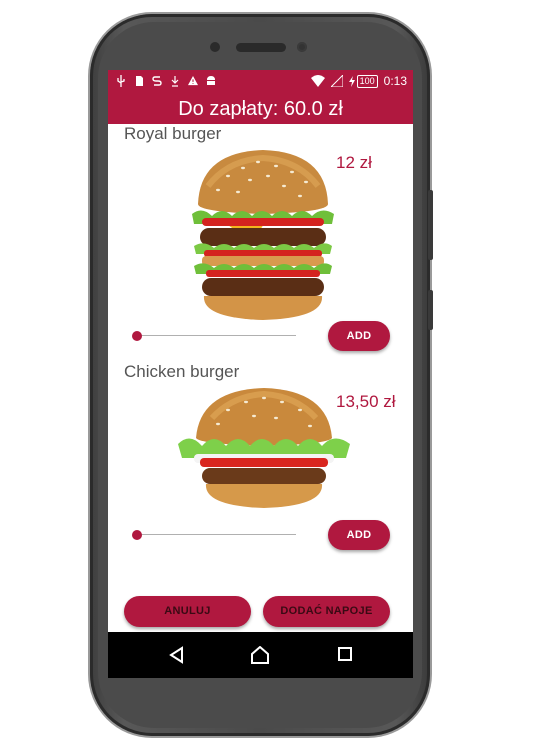  I want to click on usb-icon, so click(121, 81).